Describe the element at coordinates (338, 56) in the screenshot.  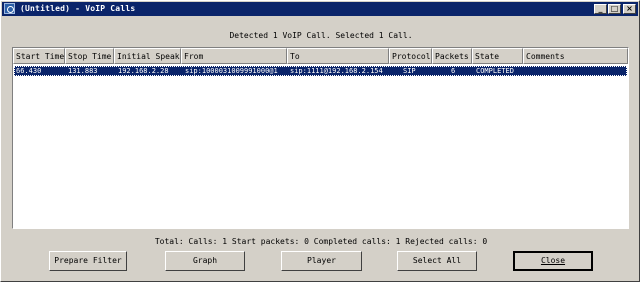
I see `column-to: To` at that location.